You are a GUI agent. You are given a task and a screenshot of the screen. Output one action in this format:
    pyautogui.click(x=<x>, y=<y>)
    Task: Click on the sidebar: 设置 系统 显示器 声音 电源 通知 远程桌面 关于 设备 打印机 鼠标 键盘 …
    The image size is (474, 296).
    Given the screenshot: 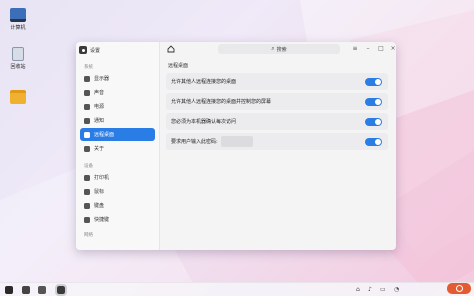 What is the action you would take?
    pyautogui.click(x=118, y=146)
    